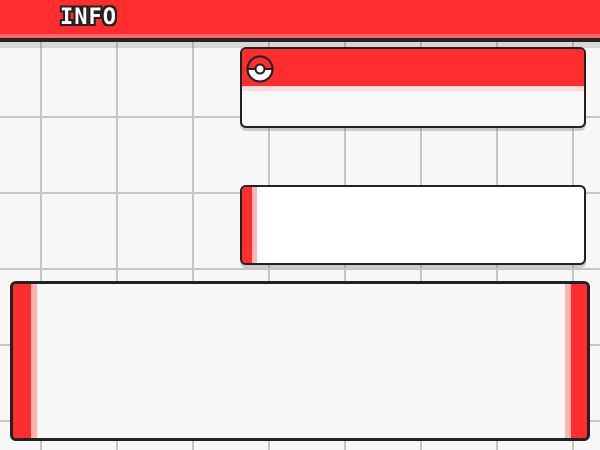 The image size is (600, 450). Describe the element at coordinates (88, 17) in the screenshot. I see `page-title: INFO` at that location.